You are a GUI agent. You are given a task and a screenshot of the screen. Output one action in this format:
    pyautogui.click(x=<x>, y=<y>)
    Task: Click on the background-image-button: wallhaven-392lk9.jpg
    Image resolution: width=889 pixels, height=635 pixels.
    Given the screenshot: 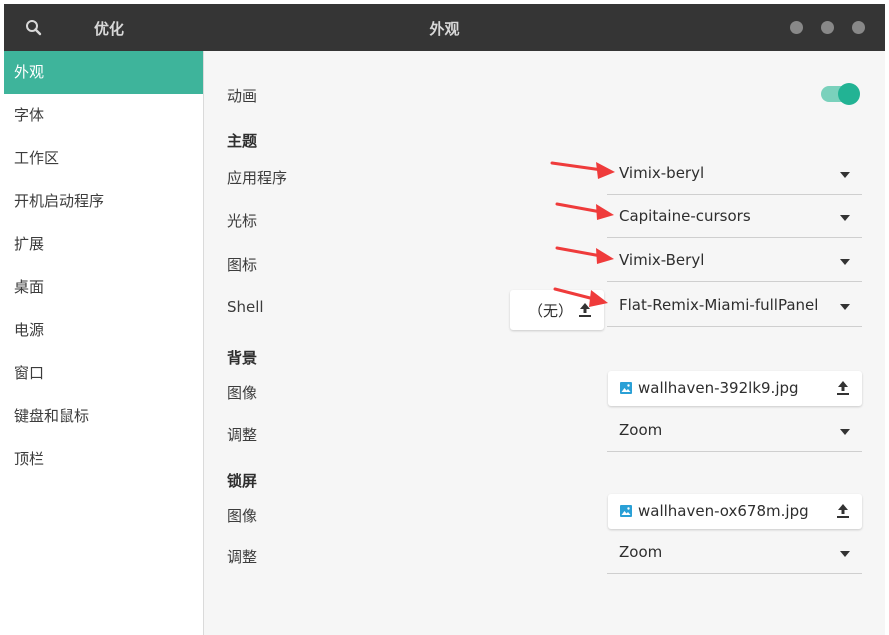 What is the action you would take?
    pyautogui.click(x=735, y=388)
    